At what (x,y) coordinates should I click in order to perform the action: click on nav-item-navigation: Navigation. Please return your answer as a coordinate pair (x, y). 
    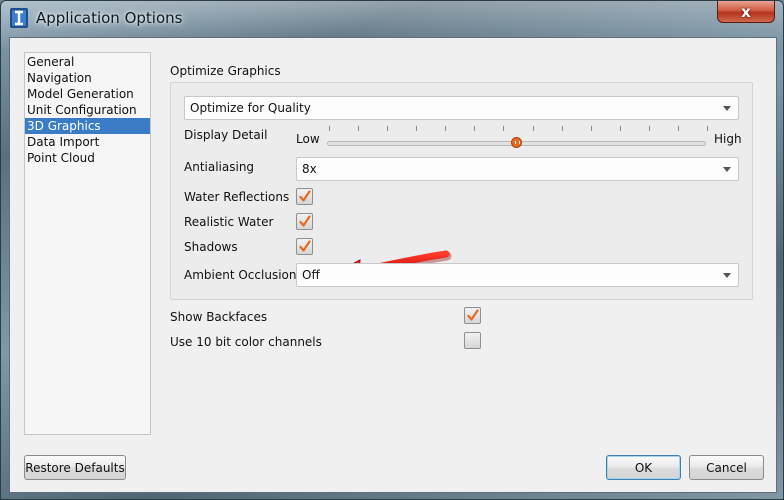
    Looking at the image, I should click on (87, 78).